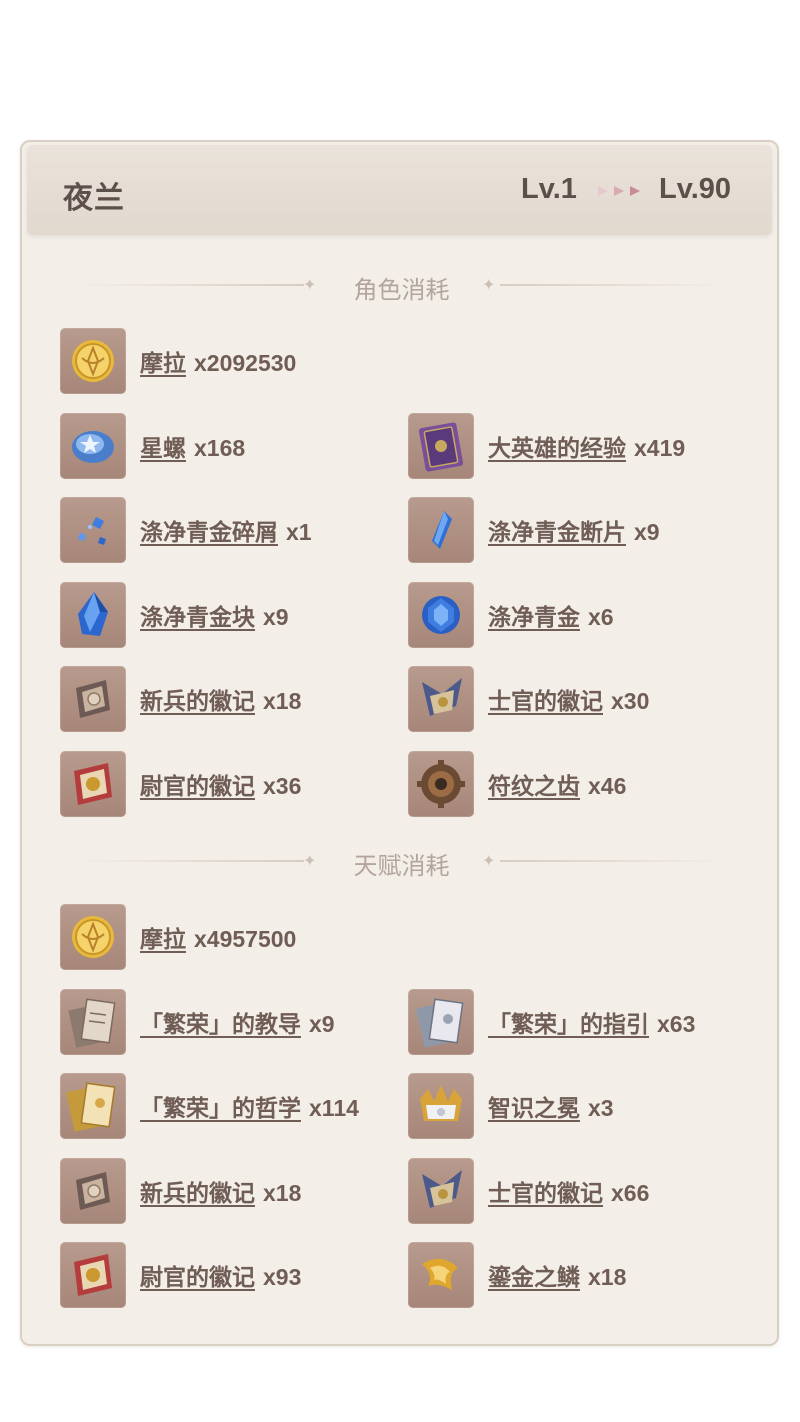  Describe the element at coordinates (163, 449) in the screenshot. I see `material-name-link: 星螺` at that location.